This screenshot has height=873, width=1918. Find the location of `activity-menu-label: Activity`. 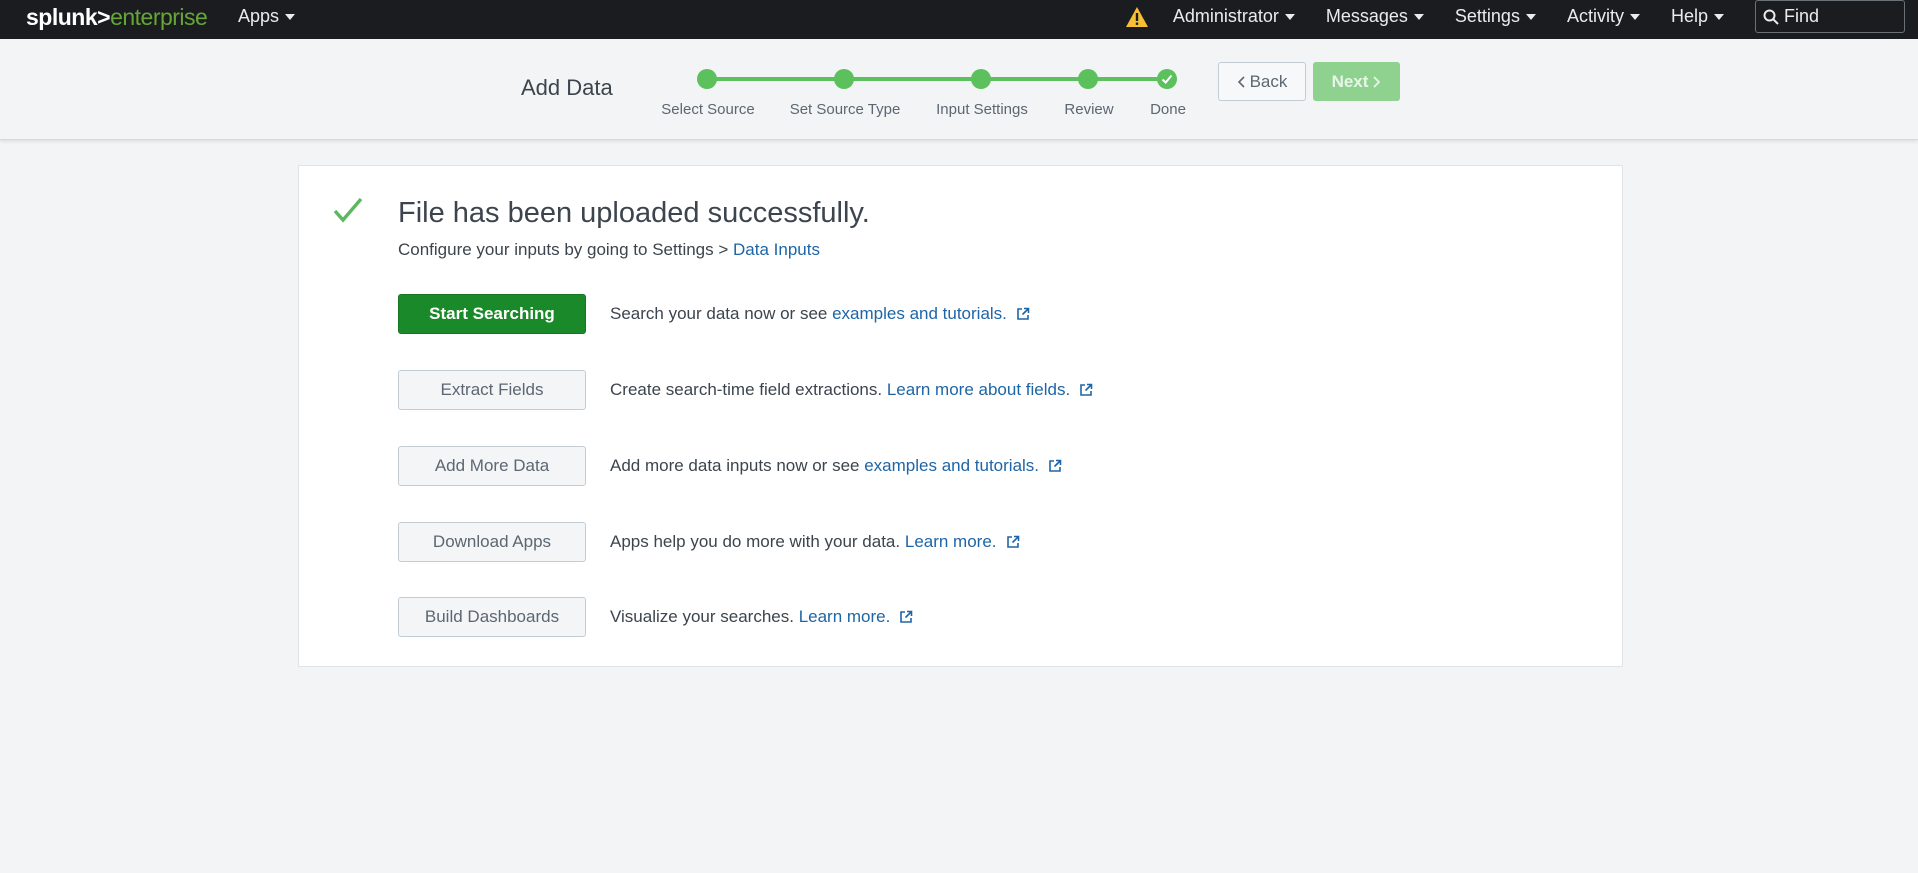

activity-menu-label: Activity is located at coordinates (1595, 16).